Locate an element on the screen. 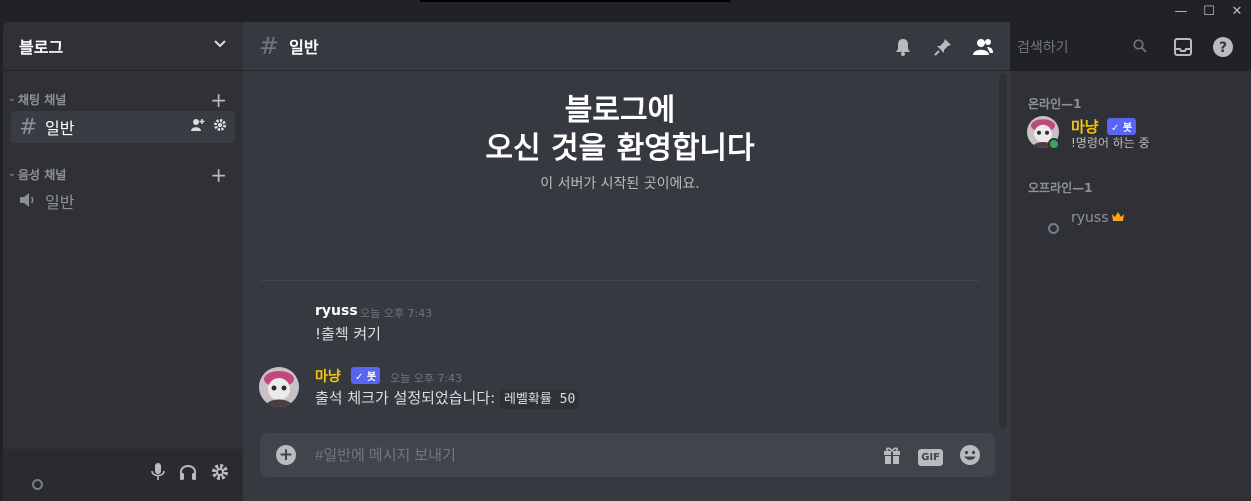  divider is located at coordinates (620, 280).